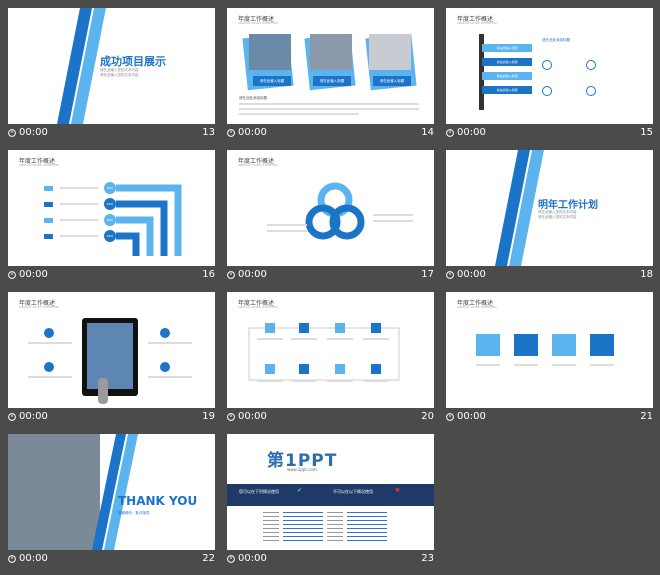 This screenshot has height=575, width=660. I want to click on slide-number: 18, so click(646, 274).